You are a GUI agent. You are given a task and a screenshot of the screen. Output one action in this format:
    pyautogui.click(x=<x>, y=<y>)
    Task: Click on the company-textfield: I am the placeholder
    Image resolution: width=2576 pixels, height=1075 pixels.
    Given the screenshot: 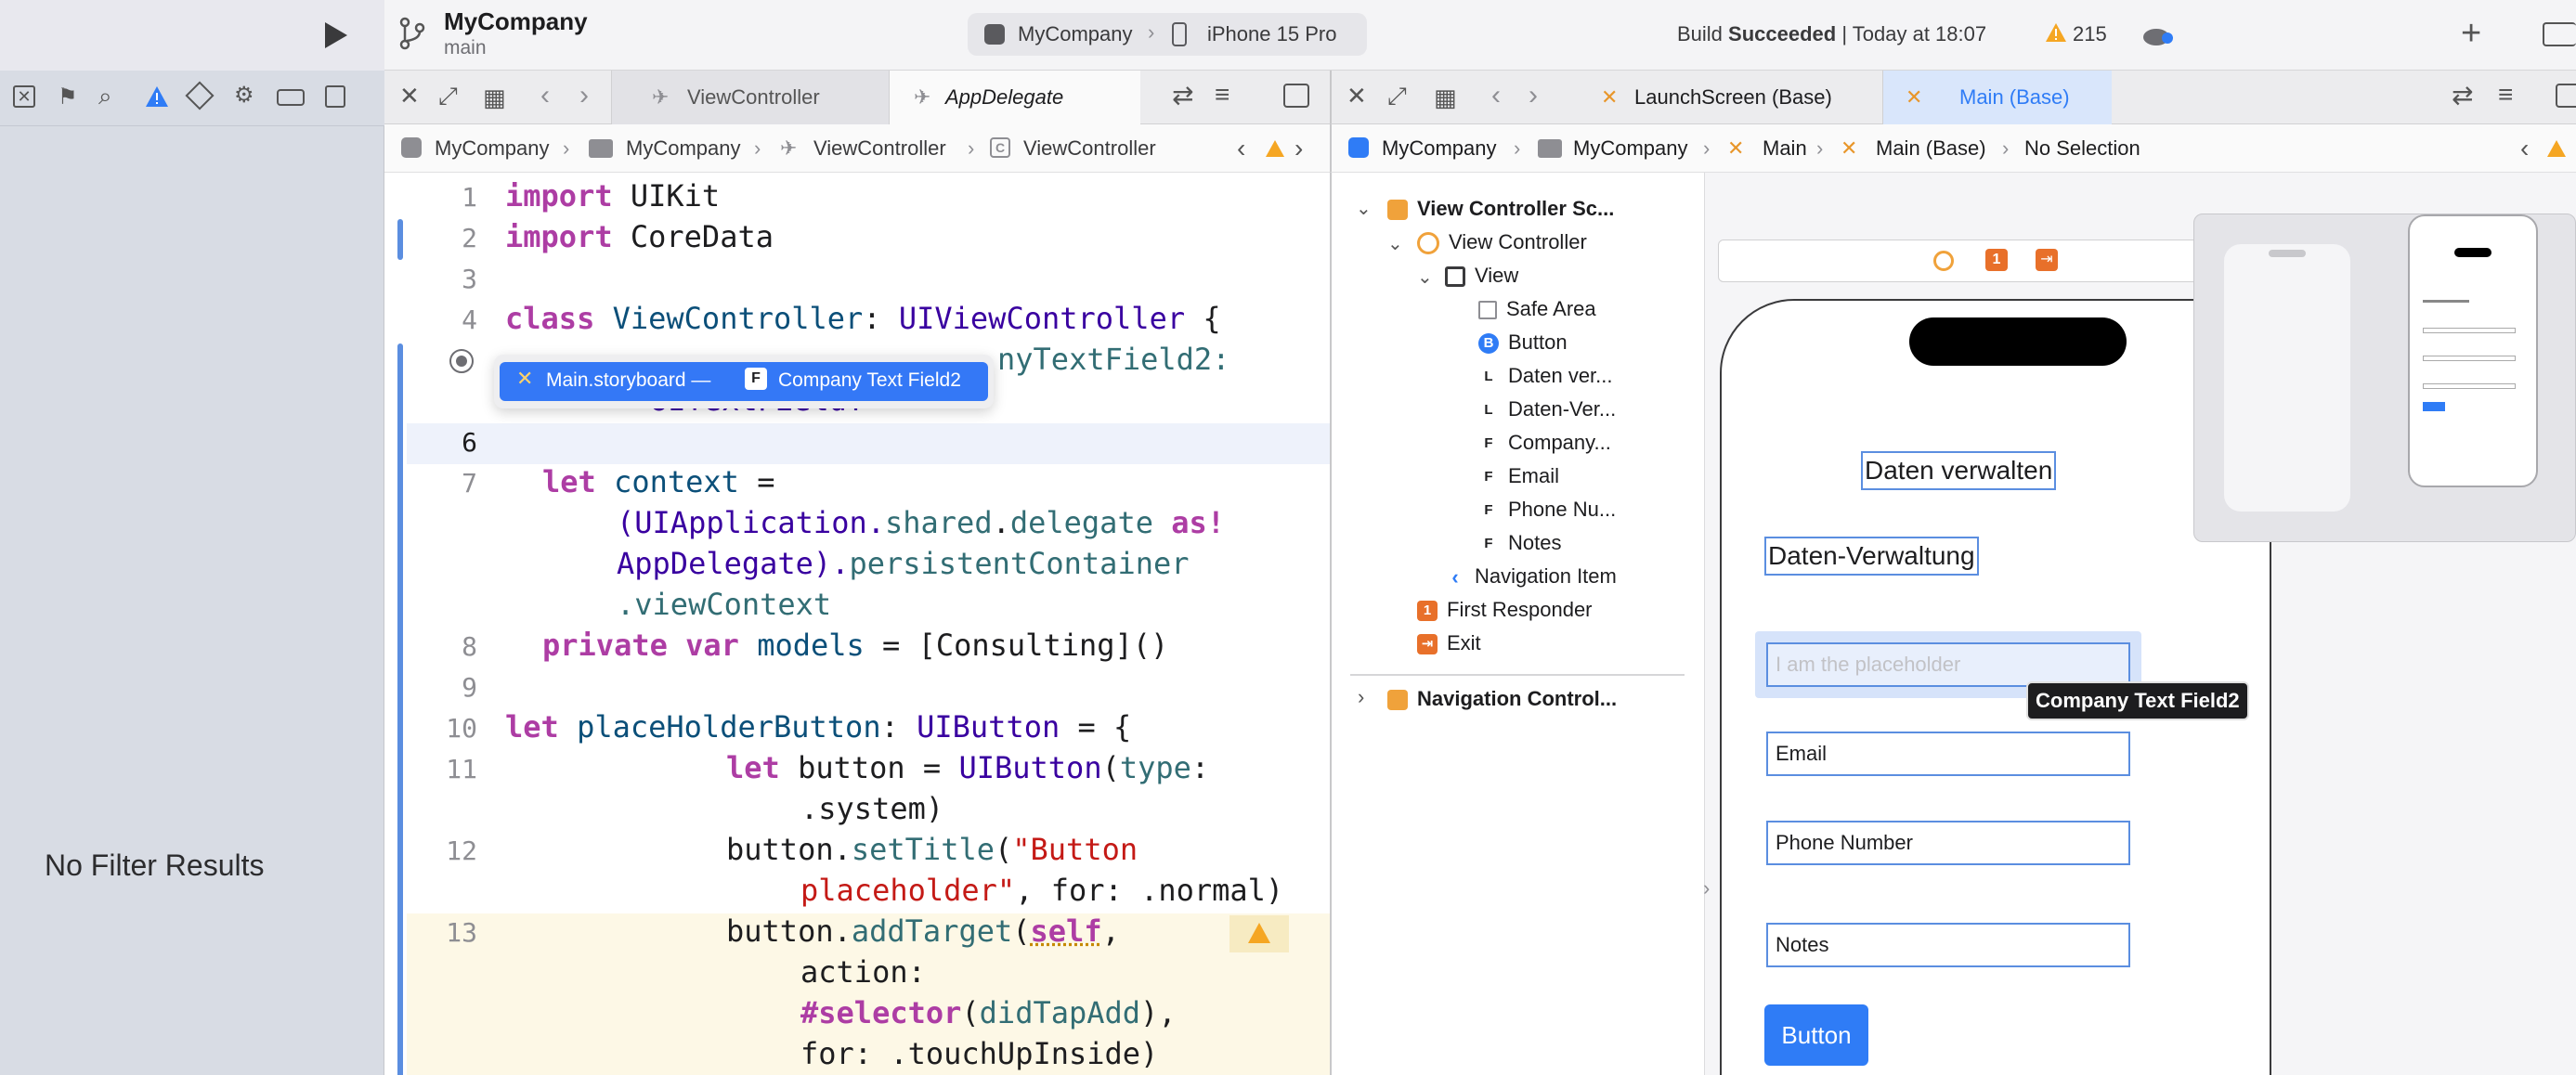 What is the action you would take?
    pyautogui.click(x=1948, y=664)
    